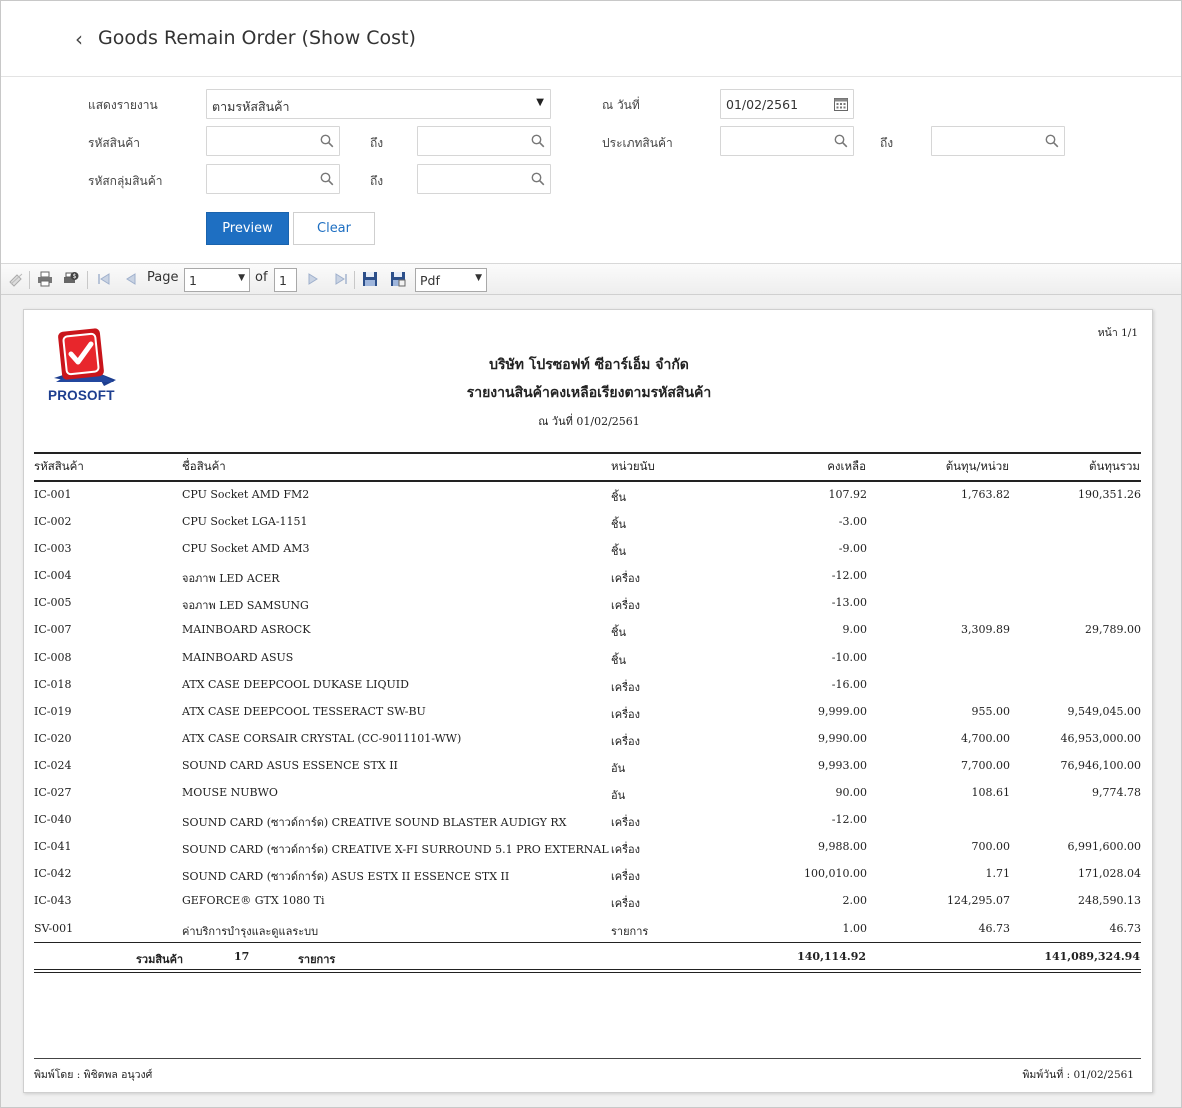 The width and height of the screenshot is (1182, 1108). Describe the element at coordinates (313, 279) in the screenshot. I see `next-page-icon` at that location.